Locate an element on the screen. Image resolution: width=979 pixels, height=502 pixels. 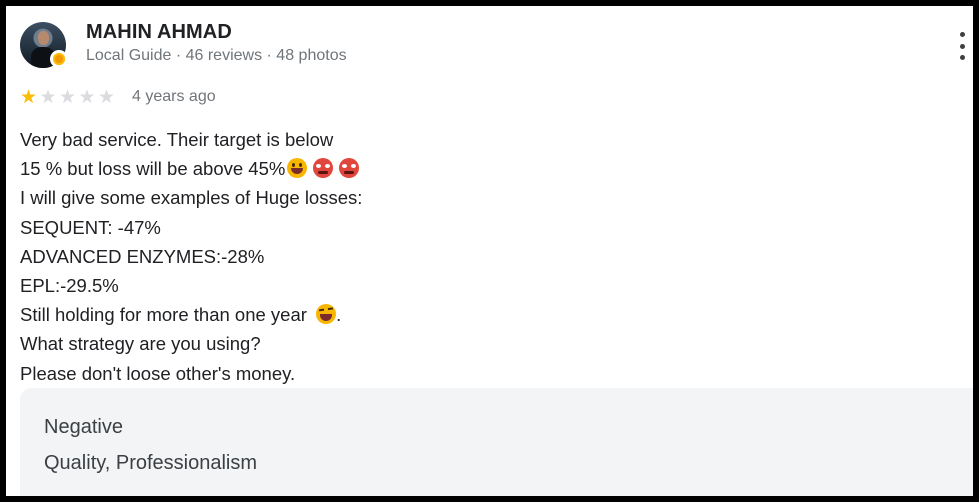
more-options-icon is located at coordinates (962, 46).